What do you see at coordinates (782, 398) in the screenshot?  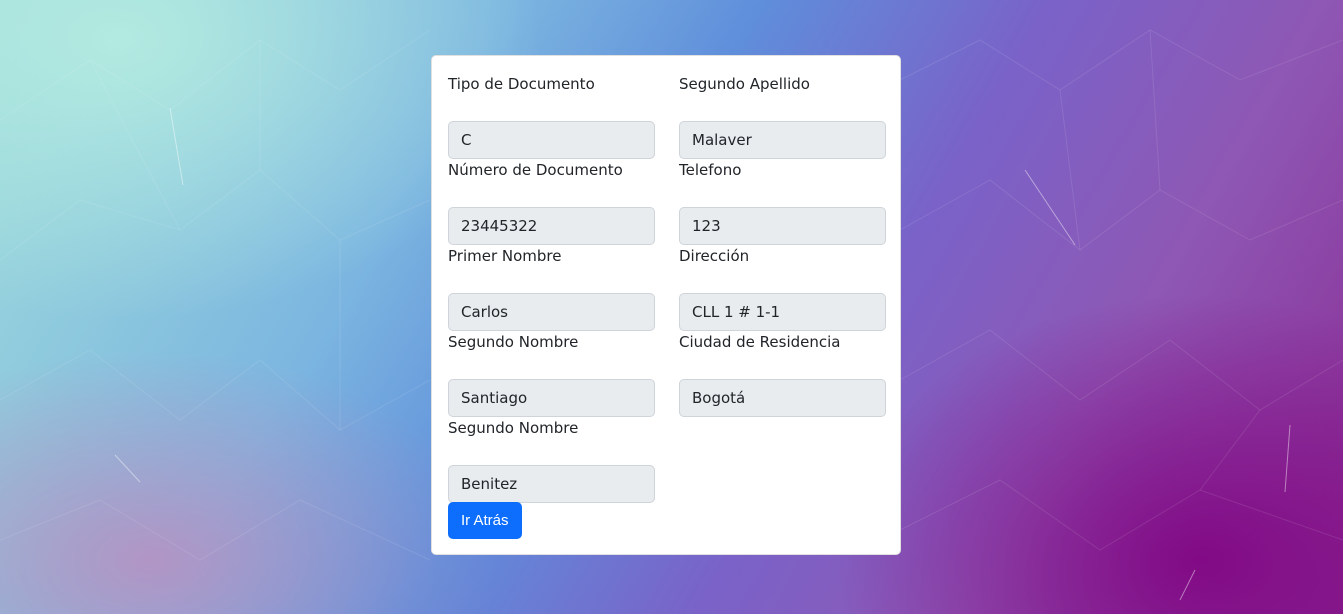 I see `city-input: Bogotá` at bounding box center [782, 398].